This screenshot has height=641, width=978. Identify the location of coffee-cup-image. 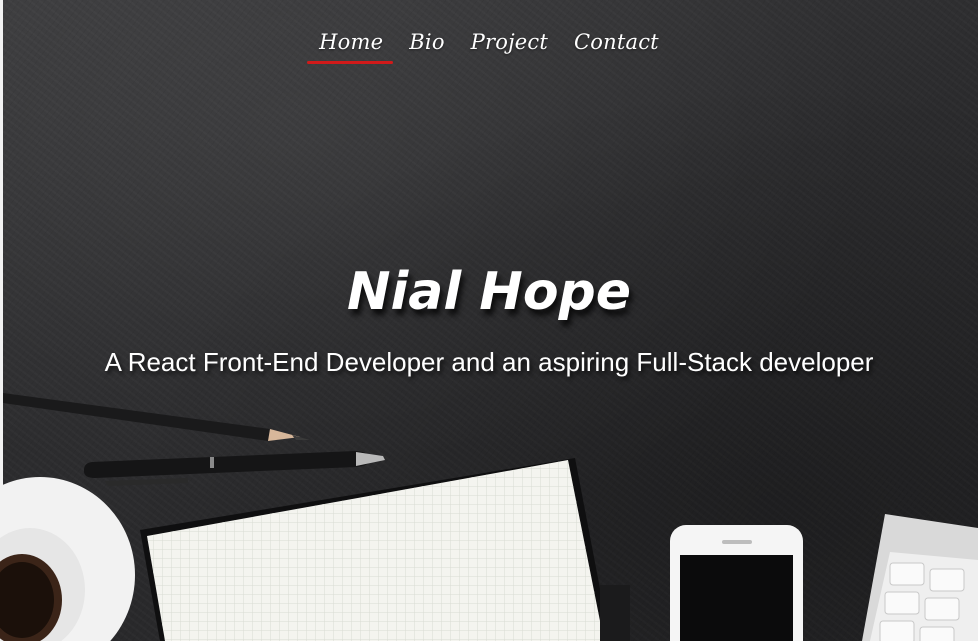
(67, 559).